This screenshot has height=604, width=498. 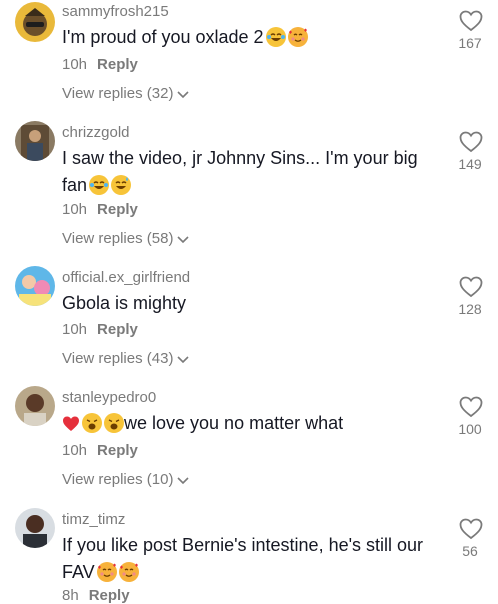 What do you see at coordinates (118, 238) in the screenshot?
I see `view-replies-label: View replies (58)` at bounding box center [118, 238].